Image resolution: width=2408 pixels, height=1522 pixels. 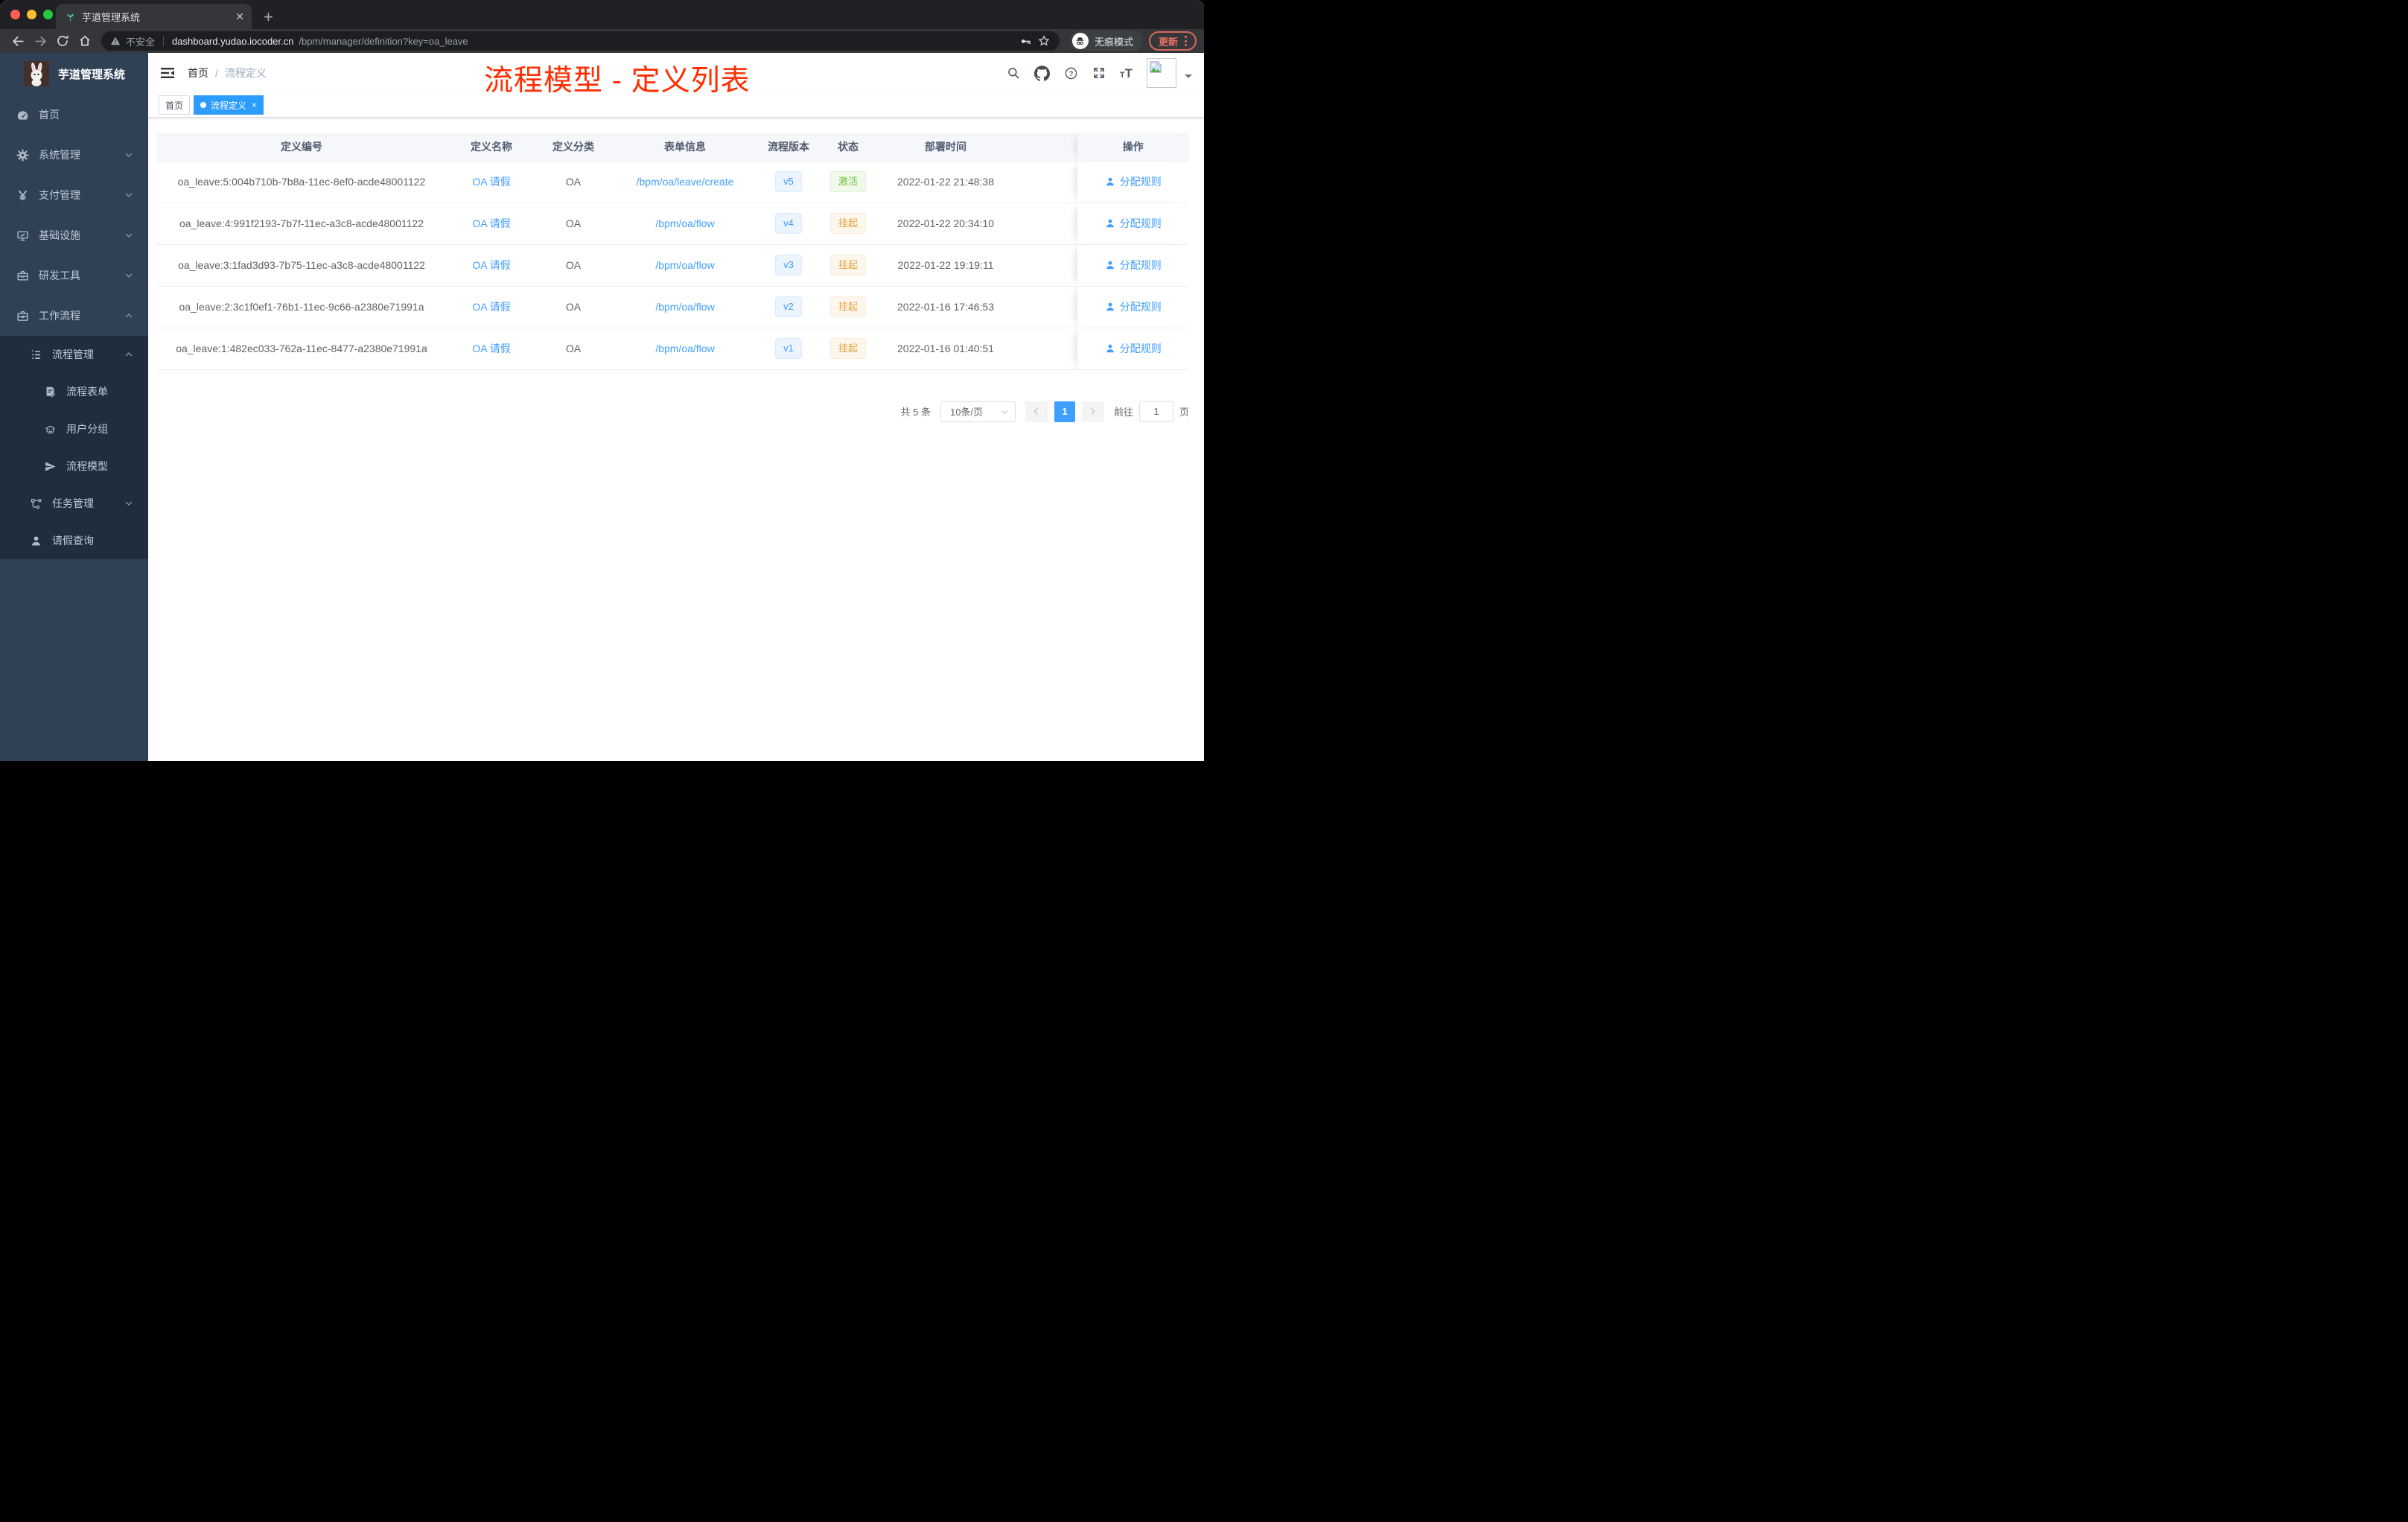 I want to click on incognito-icon, so click(x=1080, y=41).